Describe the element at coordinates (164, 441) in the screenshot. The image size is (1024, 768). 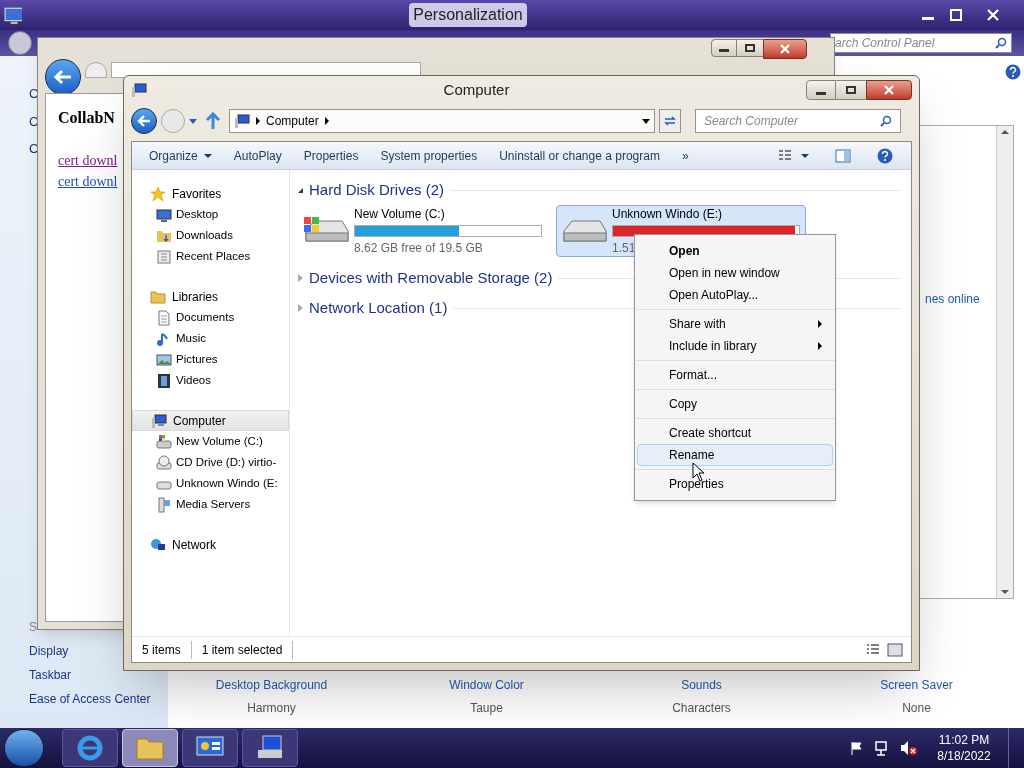
I see `drive-icon` at that location.